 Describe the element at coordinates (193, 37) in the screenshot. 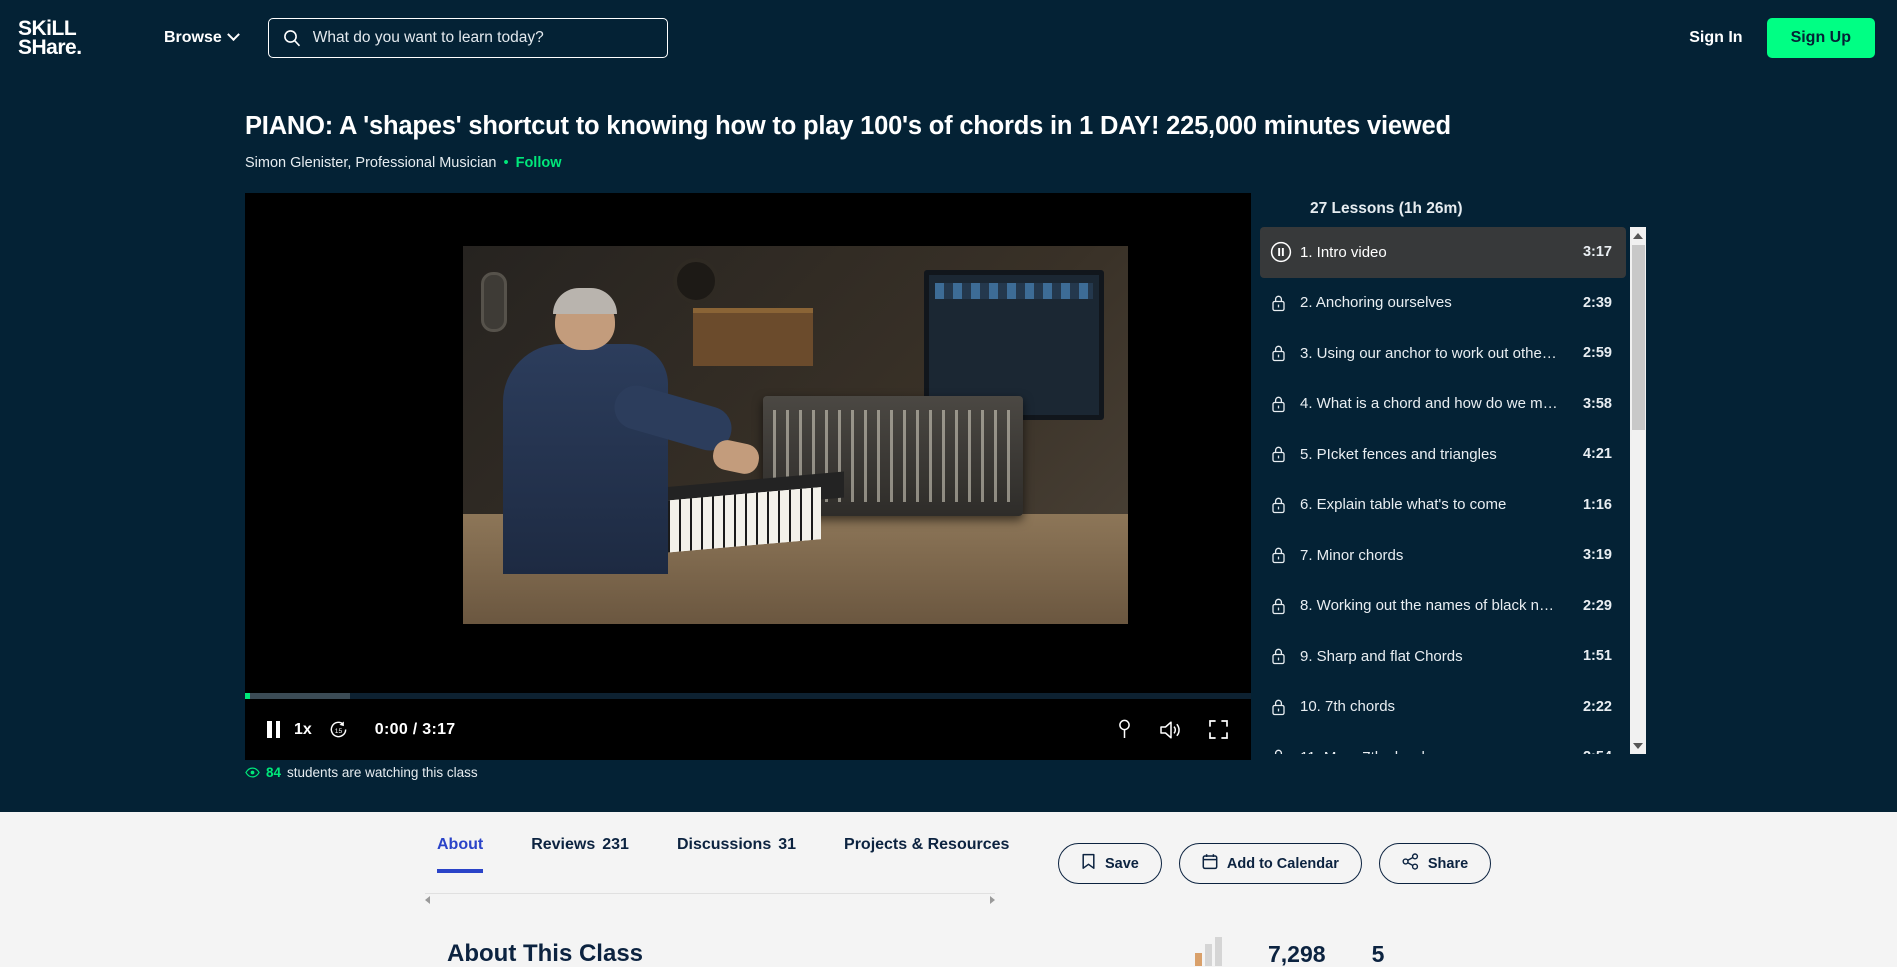

I see `browse-label: Browse` at that location.